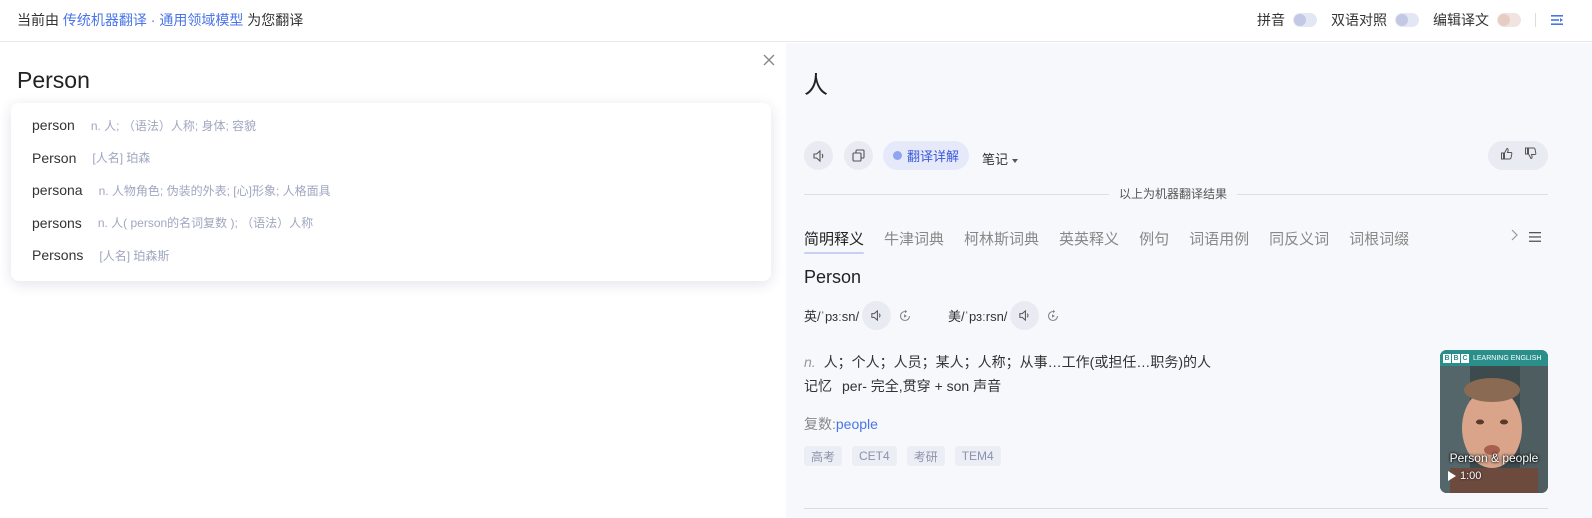 This screenshot has width=1592, height=518. What do you see at coordinates (1509, 20) in the screenshot?
I see `edit-toggle` at bounding box center [1509, 20].